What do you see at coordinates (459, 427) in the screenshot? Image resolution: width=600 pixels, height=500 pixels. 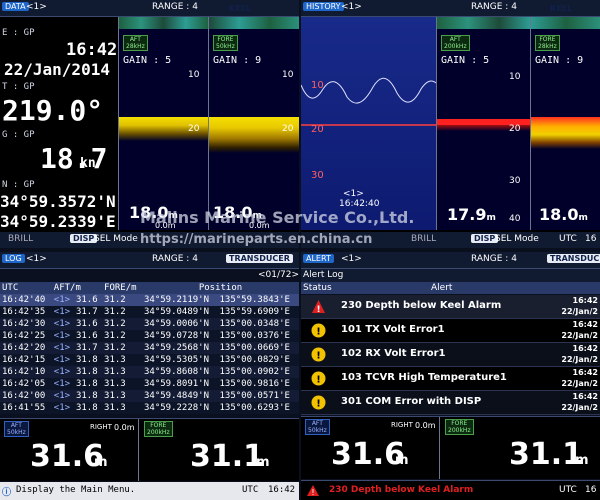 I see `alert-fore-beam-tag: FORE 200kHz` at bounding box center [459, 427].